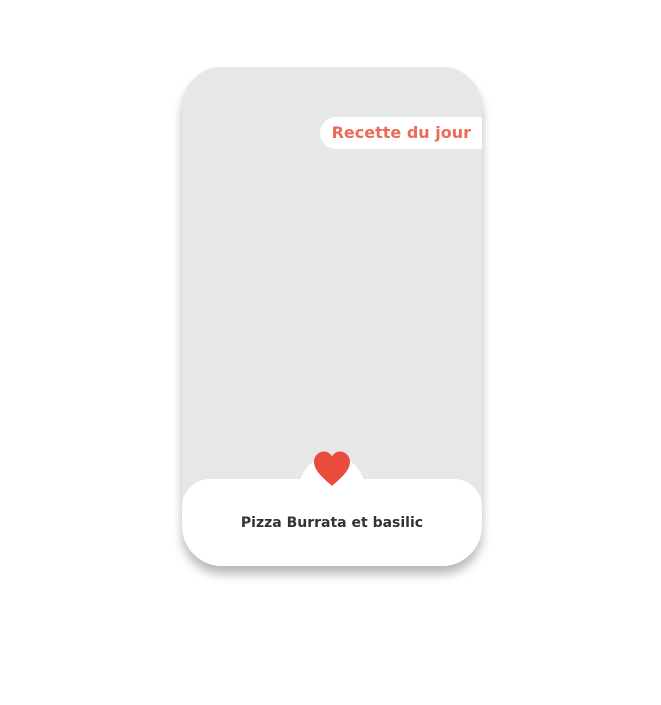 Image resolution: width=661 pixels, height=705 pixels. I want to click on recipe-title: Pizza Burrata et basilic, so click(332, 523).